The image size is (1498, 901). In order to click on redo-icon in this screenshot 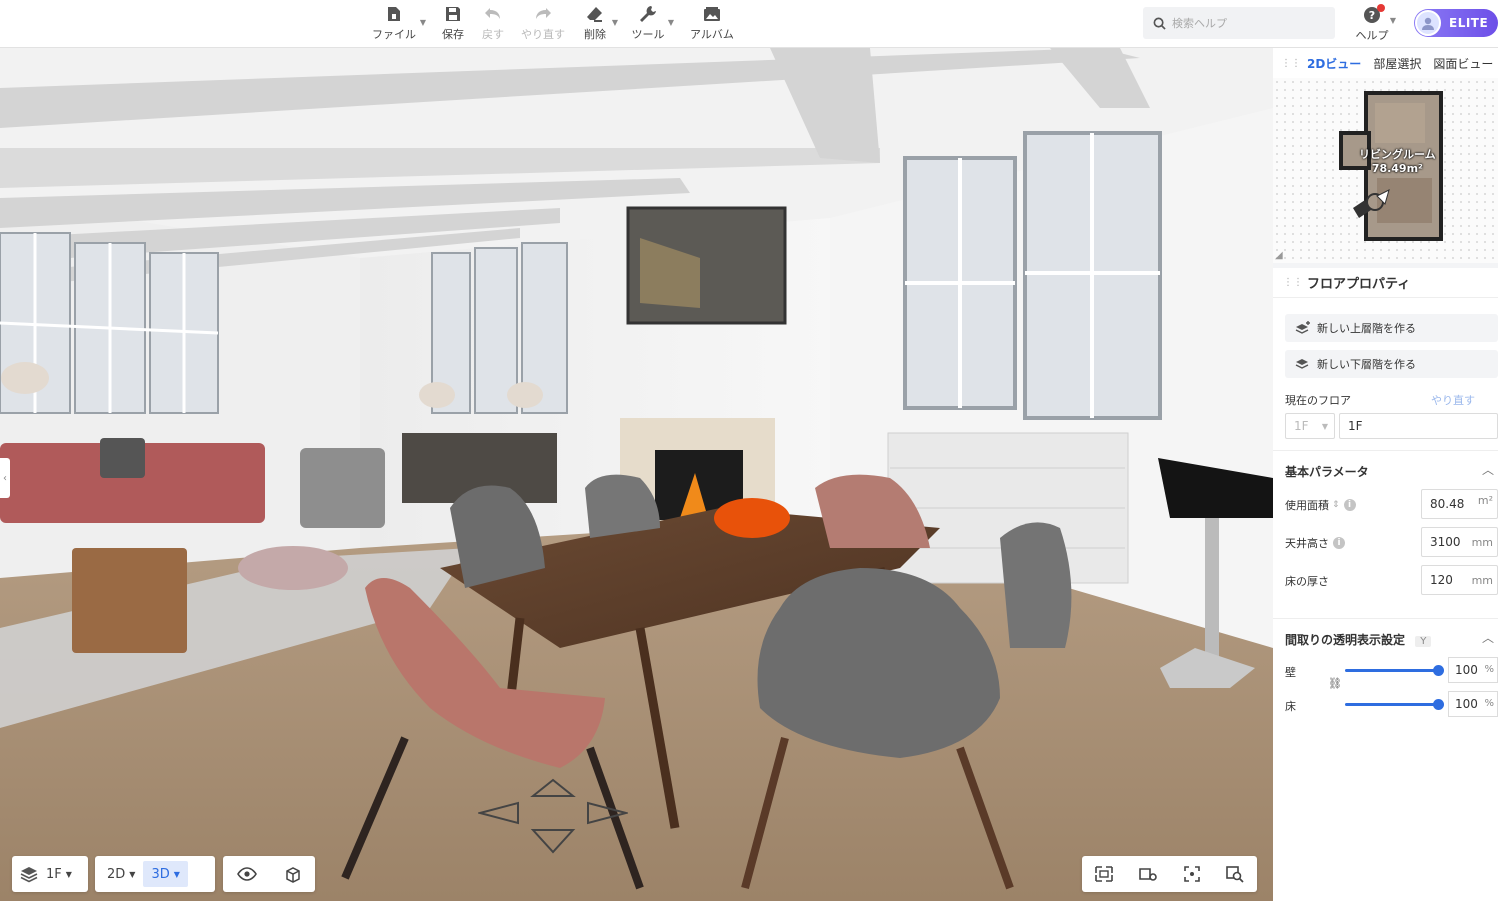, I will do `click(543, 13)`.